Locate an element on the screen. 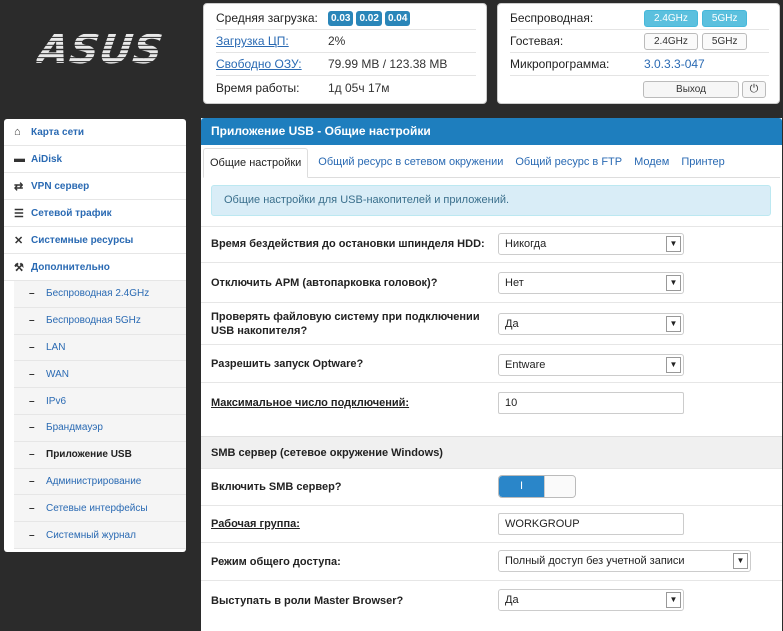  guest-row: Гостевая: 2.4GHz 5GHz is located at coordinates (639, 41).